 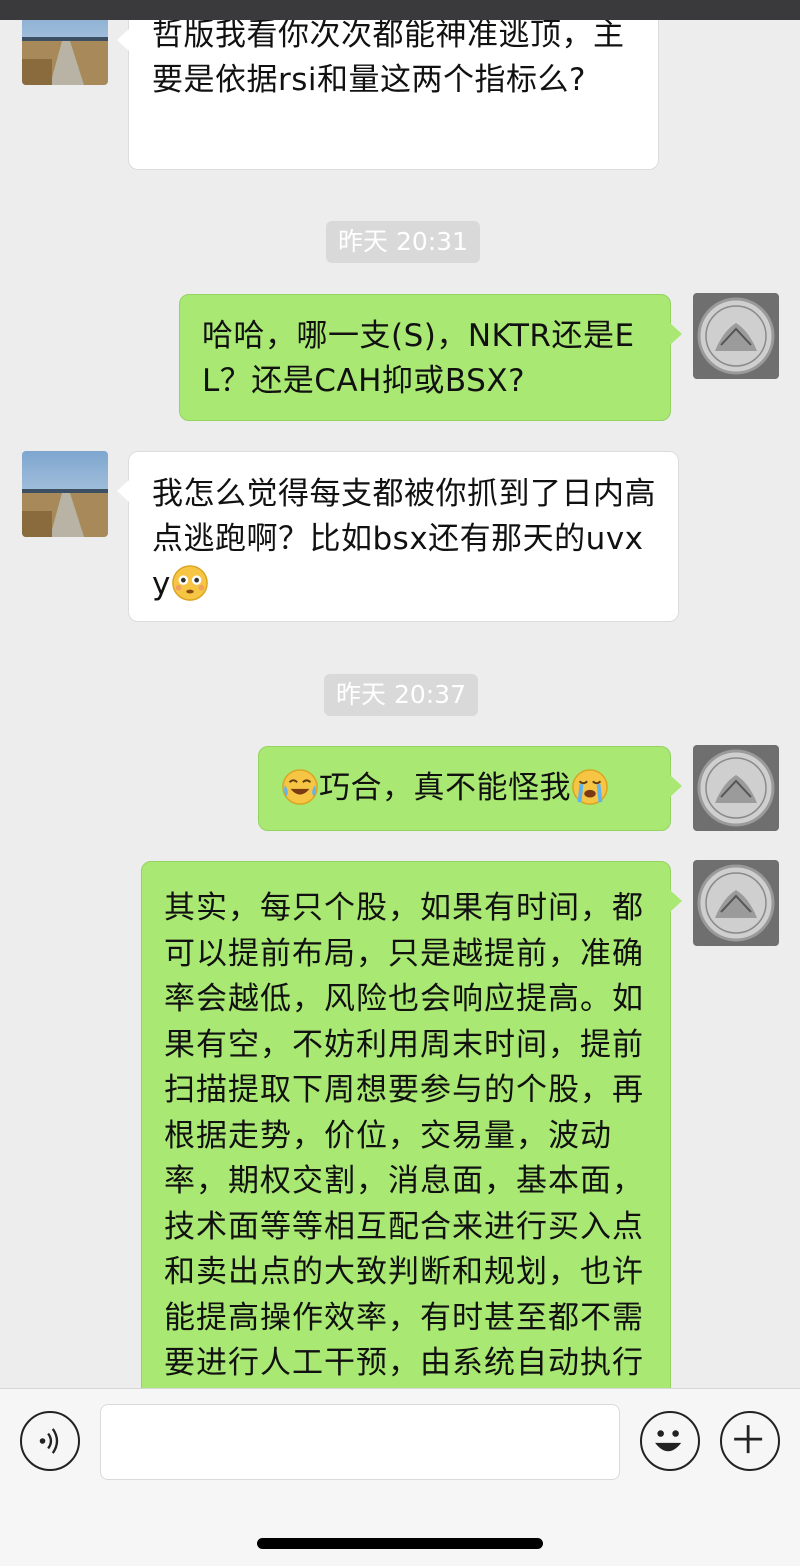 I want to click on loudly-crying-icon, so click(x=590, y=787).